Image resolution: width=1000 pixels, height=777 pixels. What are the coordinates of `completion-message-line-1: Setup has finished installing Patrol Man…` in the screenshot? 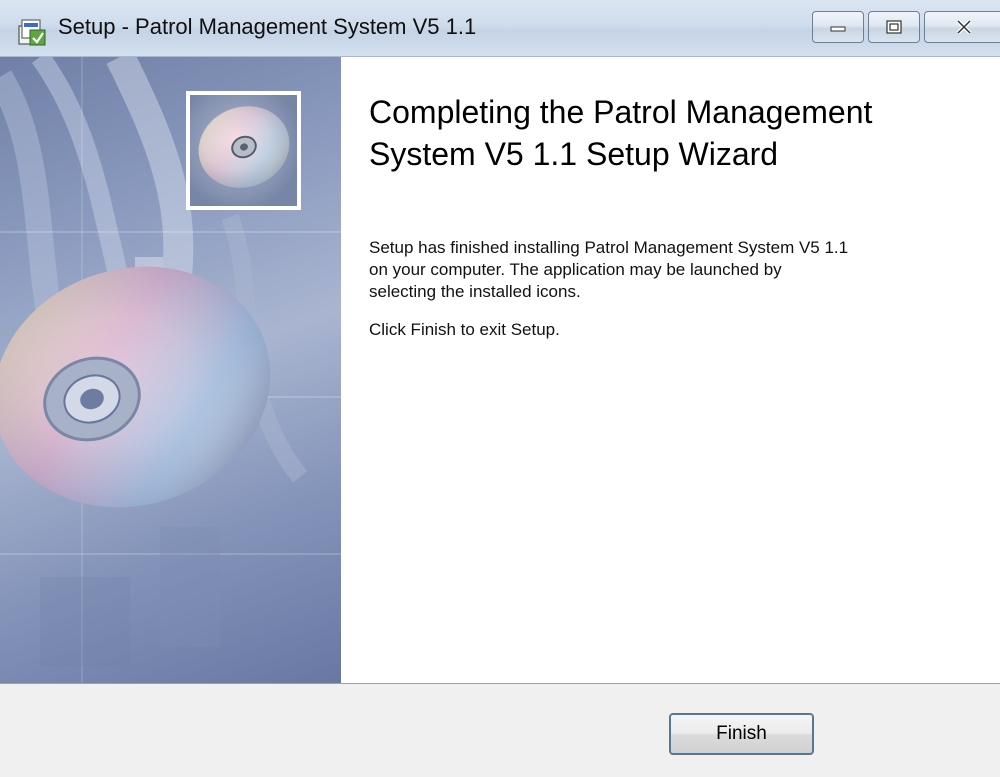 It's located at (609, 247).